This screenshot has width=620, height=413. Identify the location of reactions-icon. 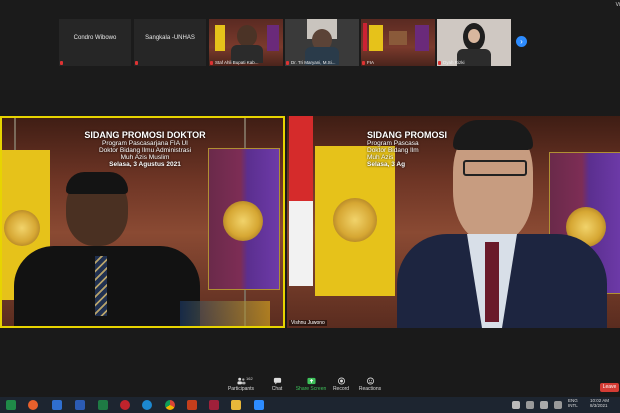
(370, 381).